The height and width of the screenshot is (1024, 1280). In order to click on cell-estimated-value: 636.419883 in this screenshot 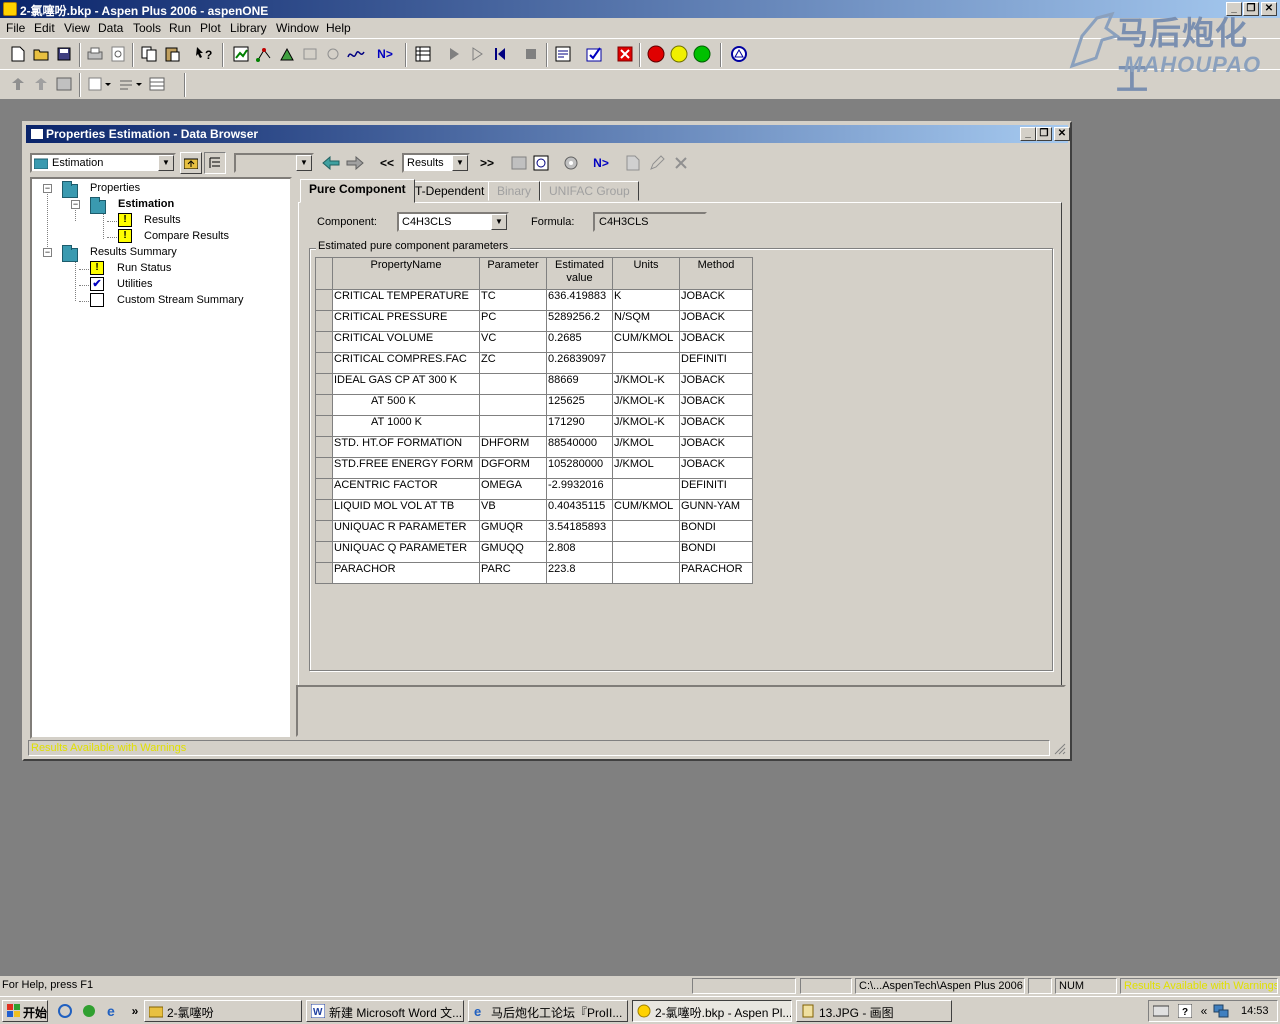, I will do `click(579, 300)`.